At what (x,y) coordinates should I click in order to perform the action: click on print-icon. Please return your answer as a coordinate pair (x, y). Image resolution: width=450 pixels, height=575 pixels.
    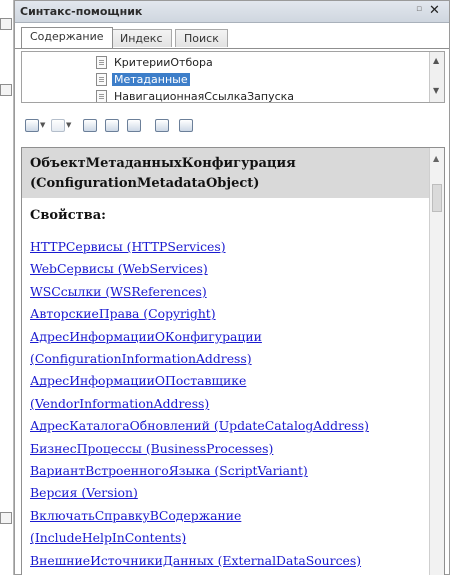
    Looking at the image, I should click on (162, 125).